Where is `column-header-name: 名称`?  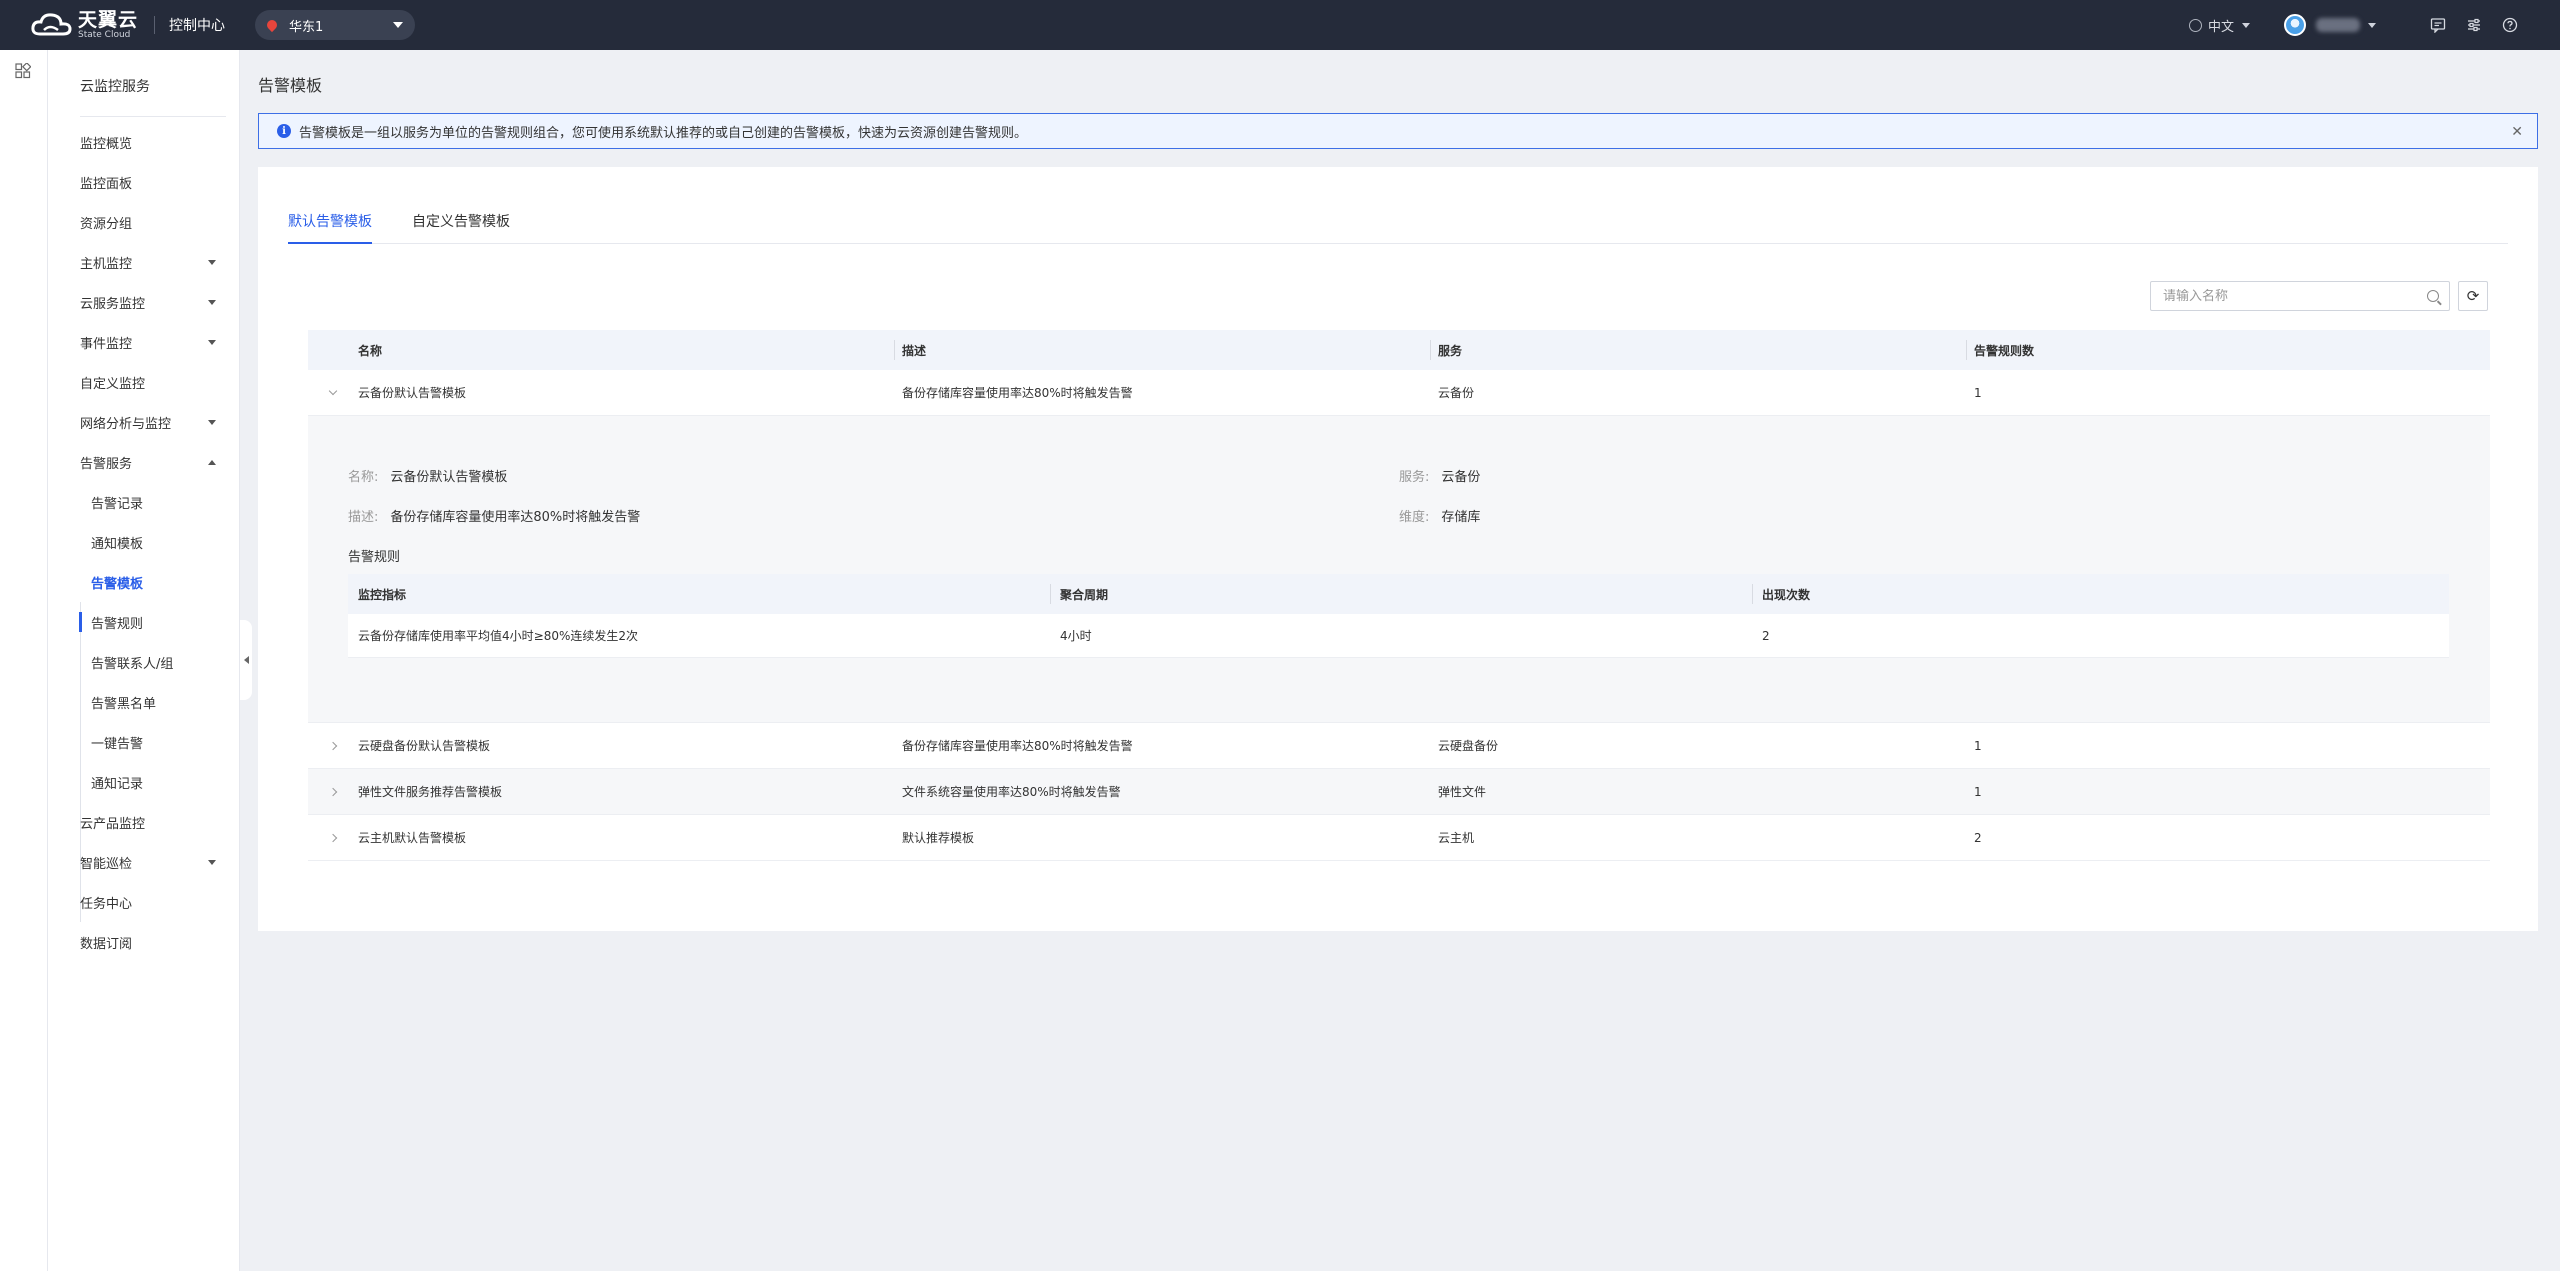
column-header-name: 名称 is located at coordinates (370, 350).